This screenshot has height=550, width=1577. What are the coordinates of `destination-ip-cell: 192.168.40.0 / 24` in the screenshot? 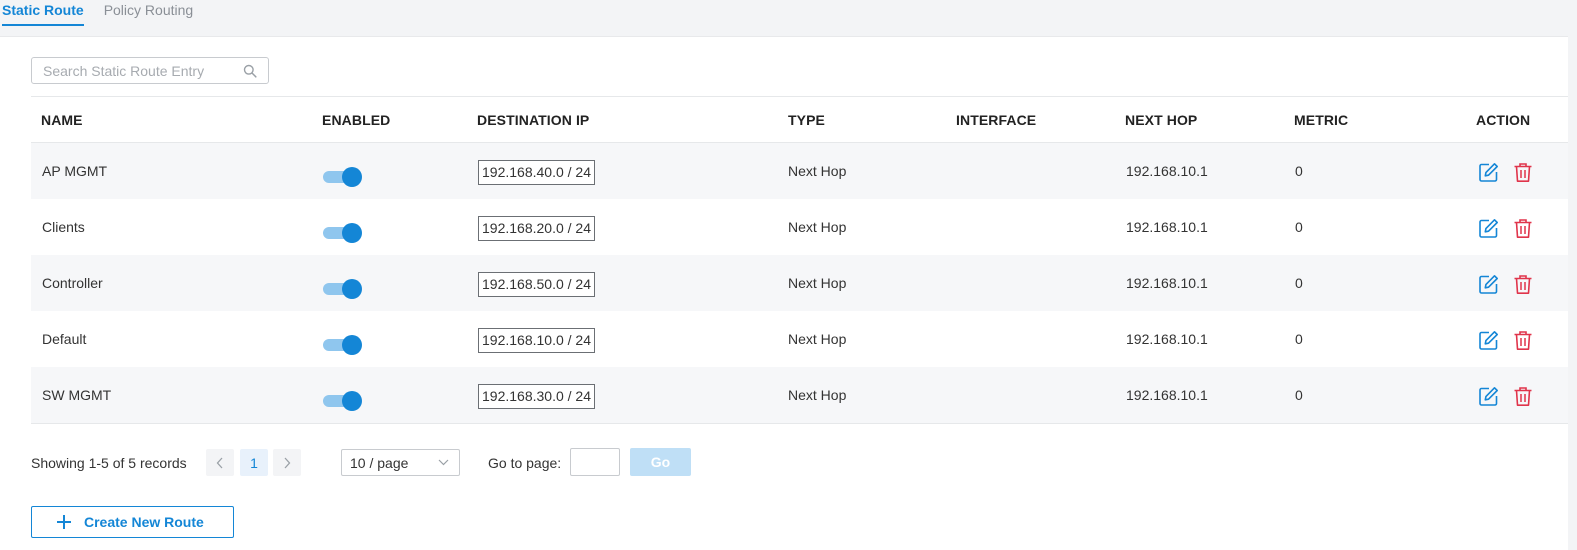 It's located at (536, 172).